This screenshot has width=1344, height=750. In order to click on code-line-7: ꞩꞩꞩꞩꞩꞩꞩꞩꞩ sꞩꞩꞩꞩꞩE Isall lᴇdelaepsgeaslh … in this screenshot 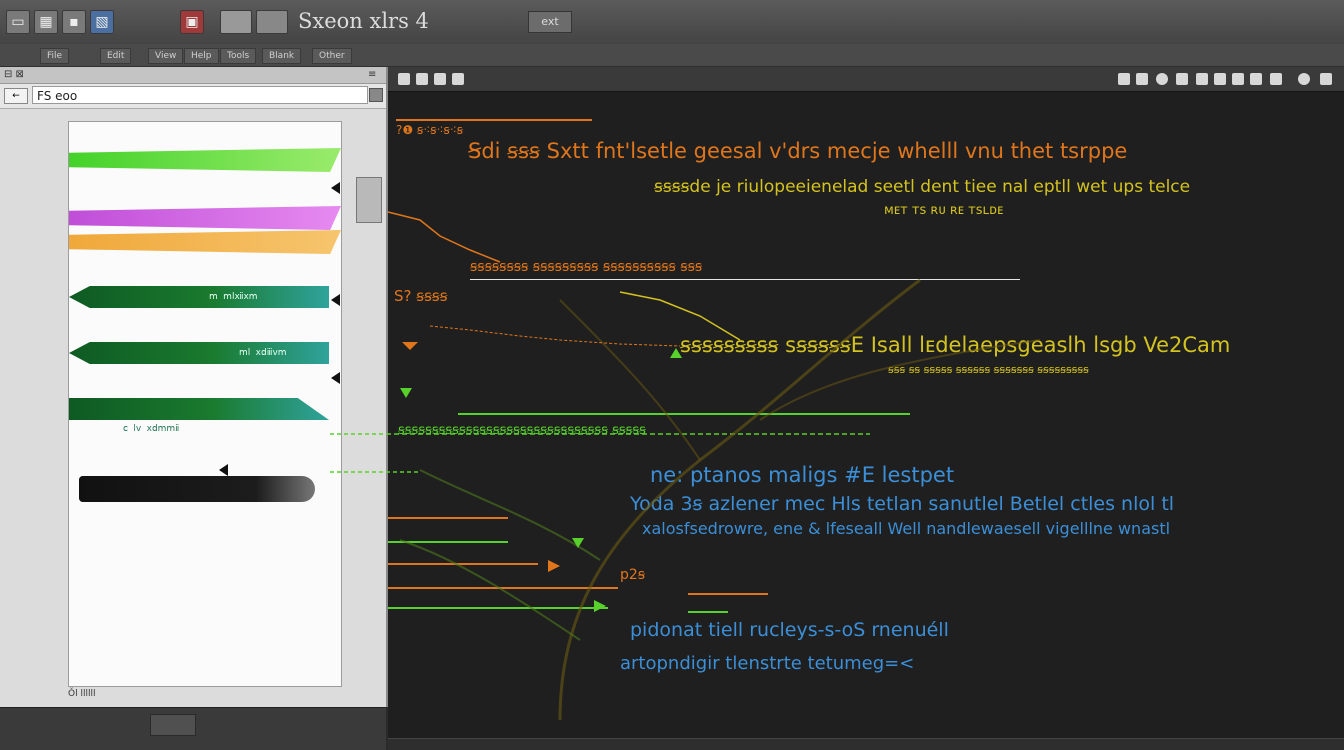, I will do `click(955, 345)`.